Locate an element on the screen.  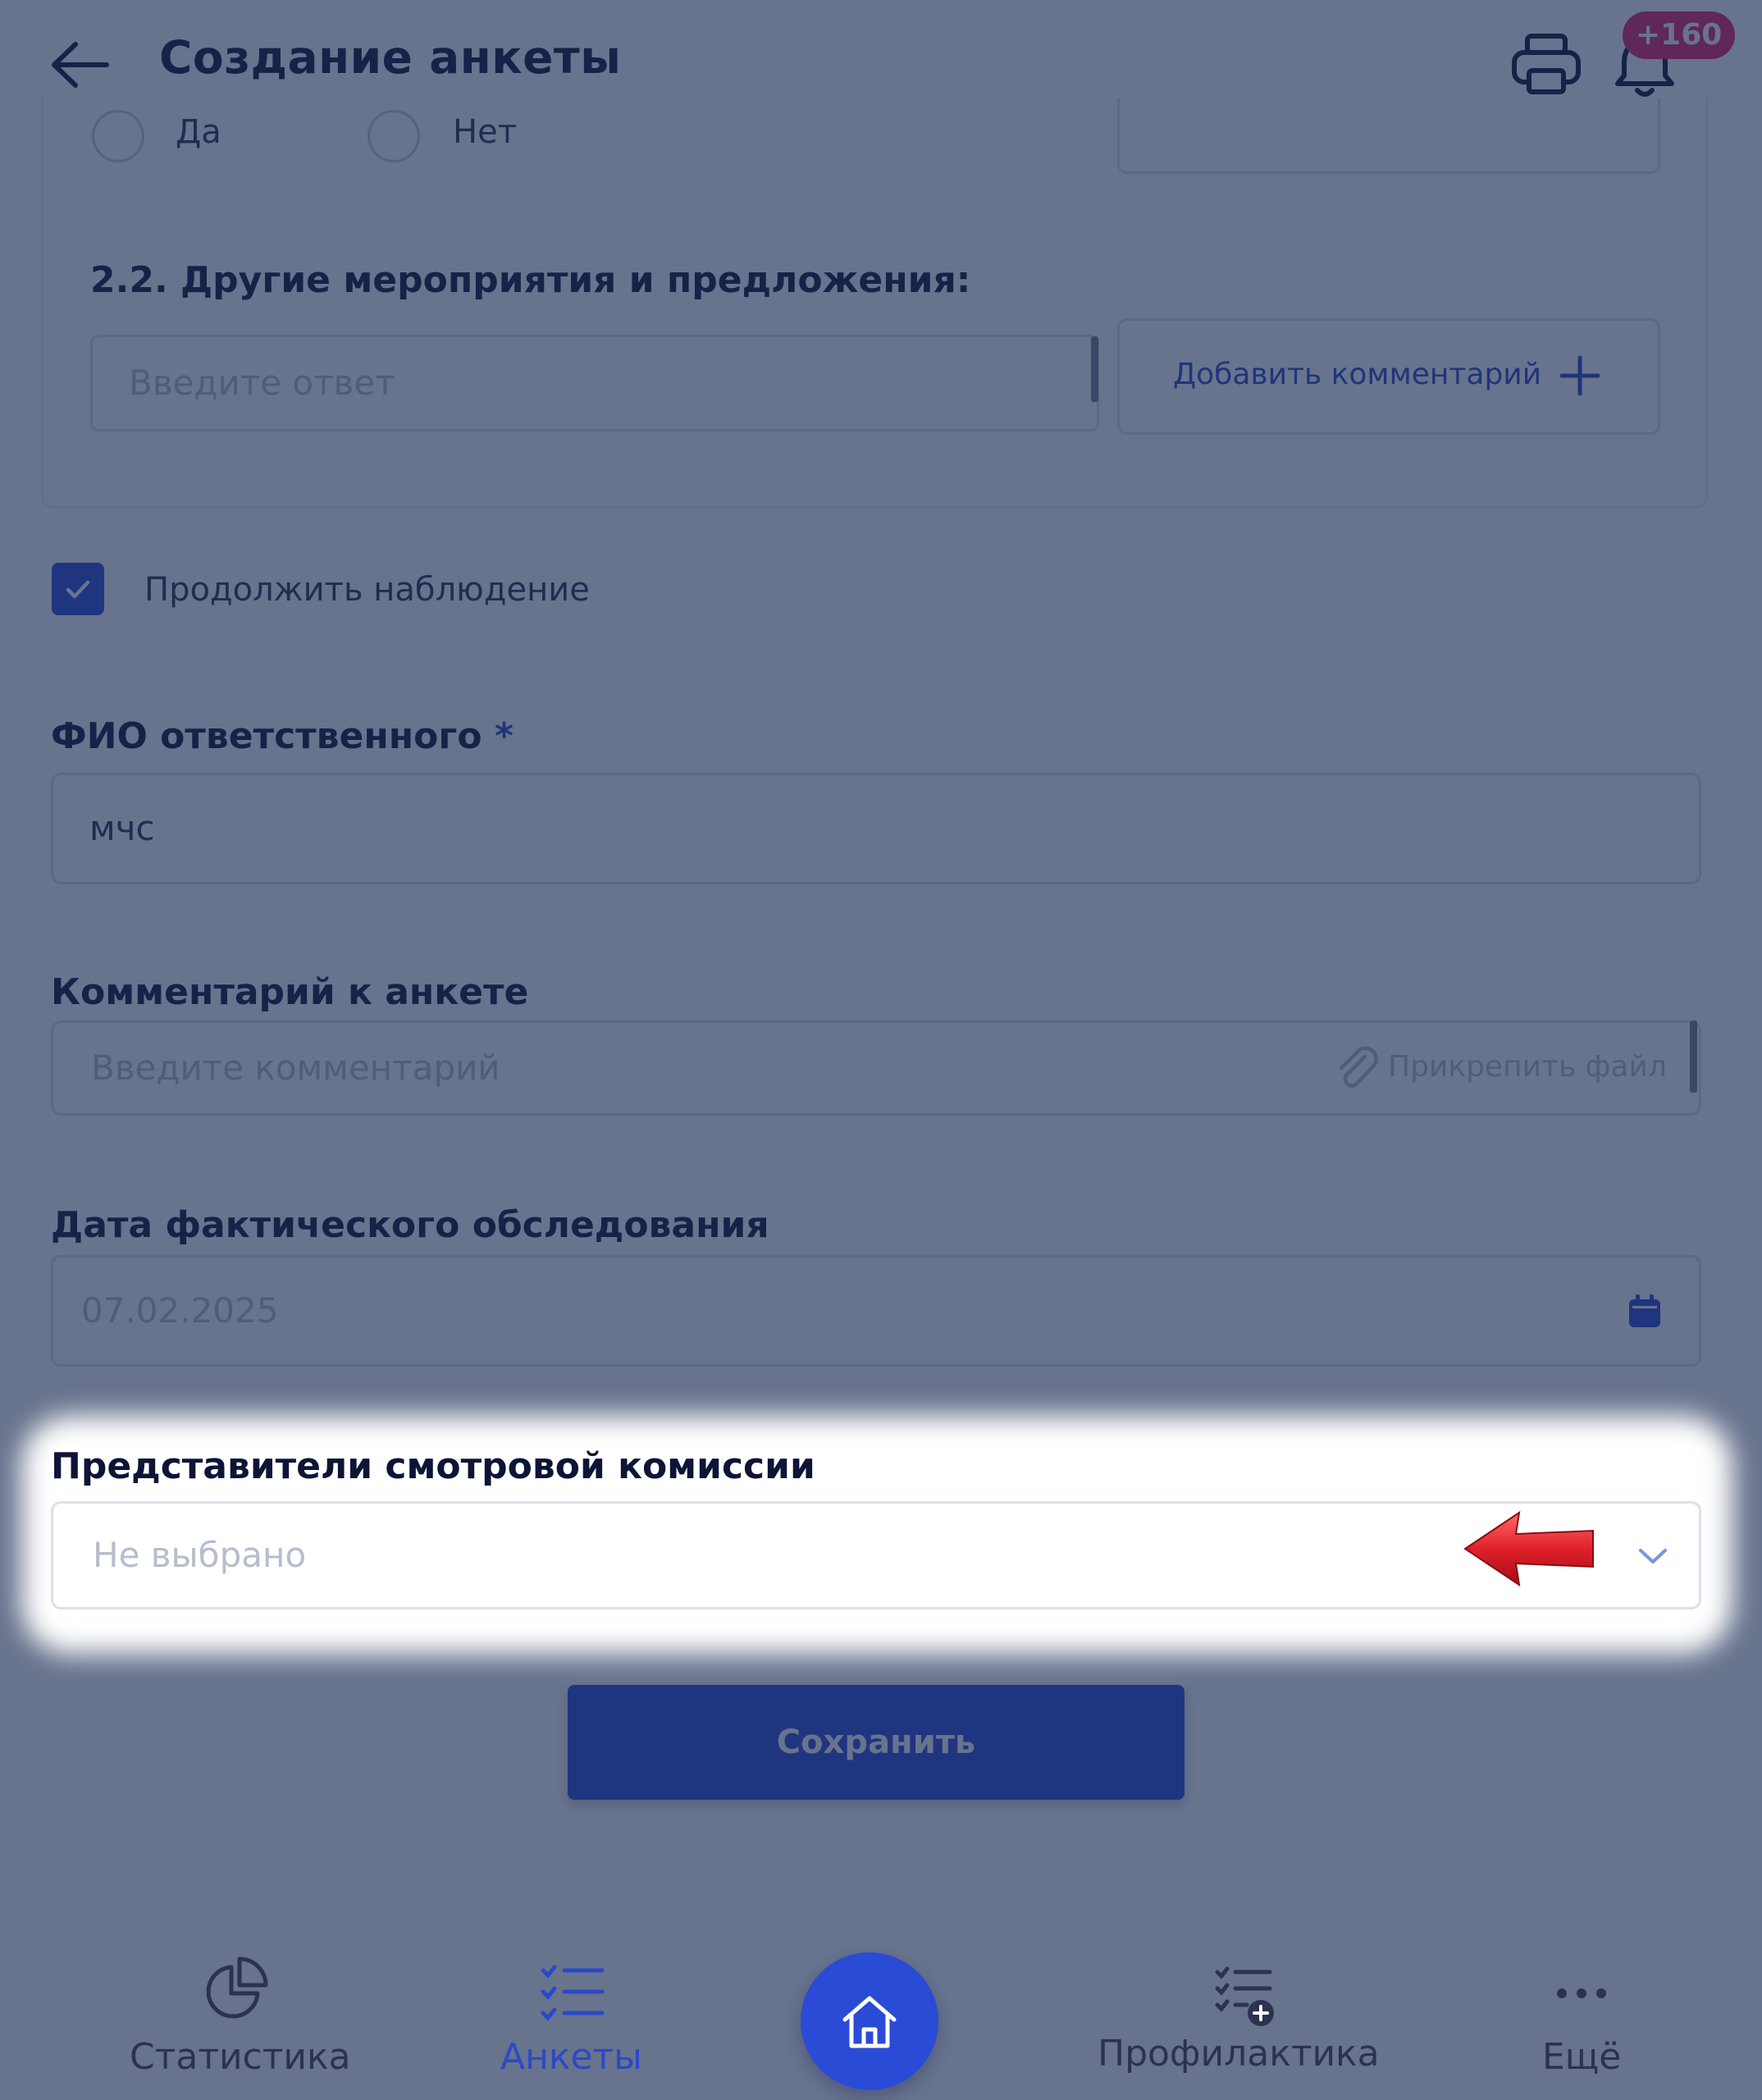
survey-date-value: 07.02.2025 is located at coordinates (180, 1311).